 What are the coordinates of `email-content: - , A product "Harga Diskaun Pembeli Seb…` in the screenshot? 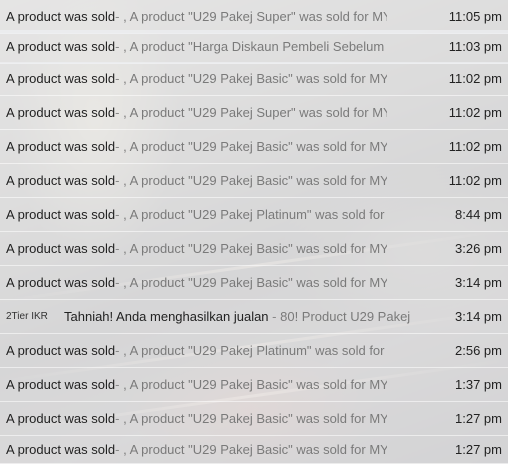 It's located at (251, 46).